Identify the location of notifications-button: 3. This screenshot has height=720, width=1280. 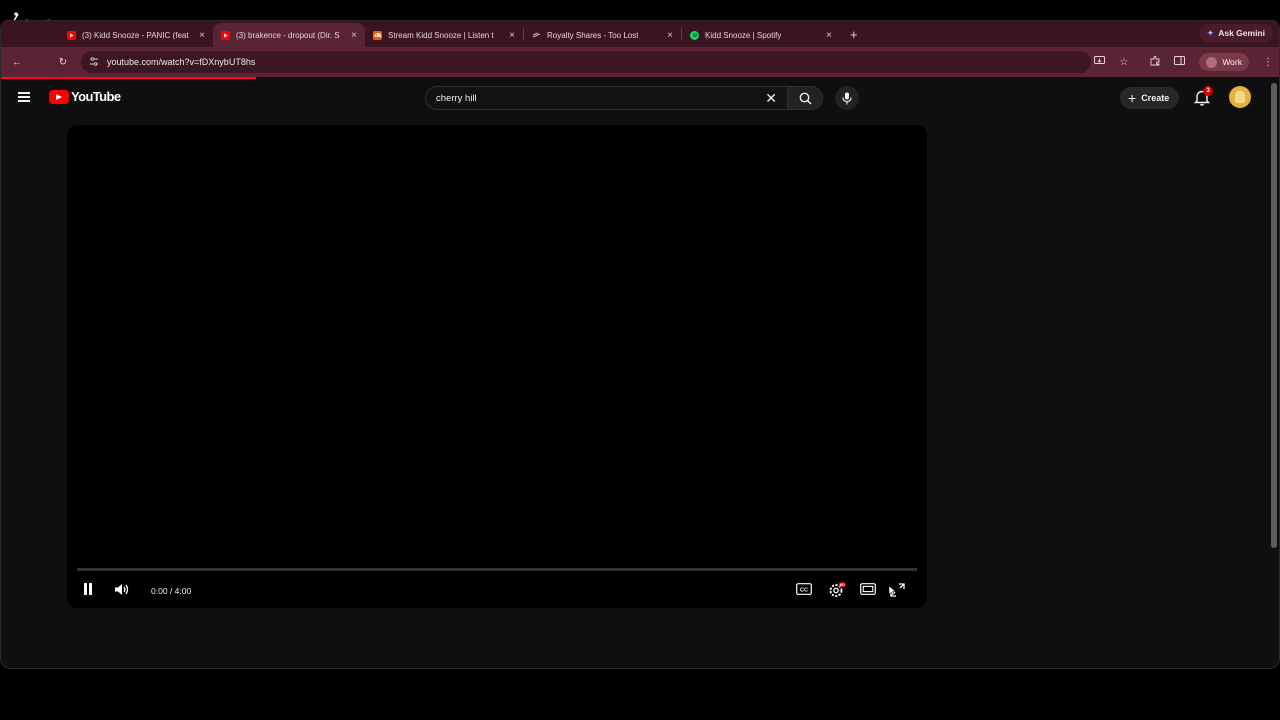
(1203, 96).